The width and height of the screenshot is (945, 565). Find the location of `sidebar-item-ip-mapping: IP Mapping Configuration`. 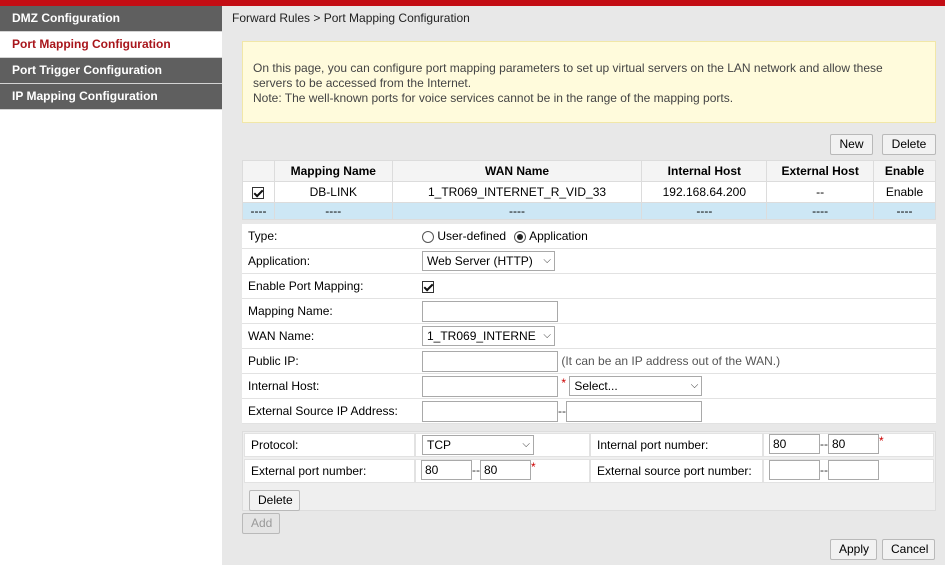

sidebar-item-ip-mapping: IP Mapping Configuration is located at coordinates (111, 97).